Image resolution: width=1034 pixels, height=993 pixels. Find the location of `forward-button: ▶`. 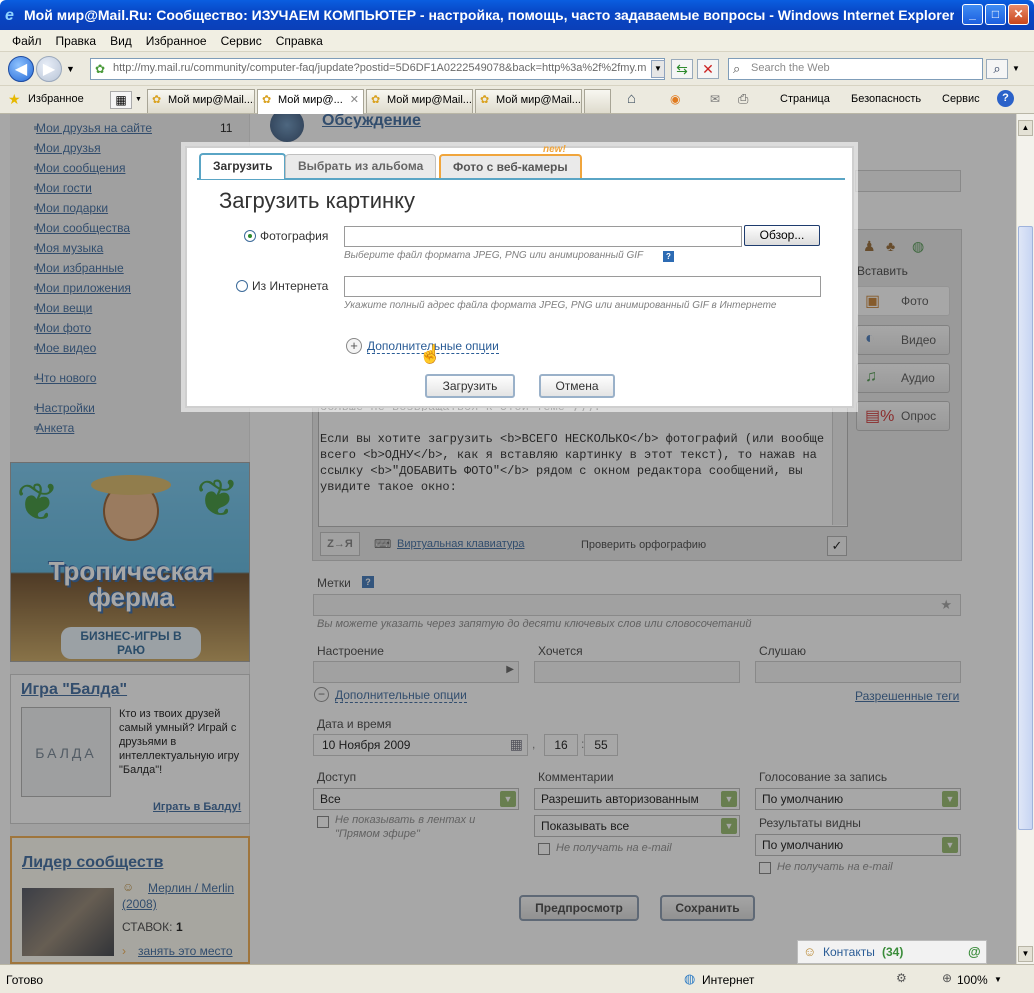

forward-button: ▶ is located at coordinates (49, 69).